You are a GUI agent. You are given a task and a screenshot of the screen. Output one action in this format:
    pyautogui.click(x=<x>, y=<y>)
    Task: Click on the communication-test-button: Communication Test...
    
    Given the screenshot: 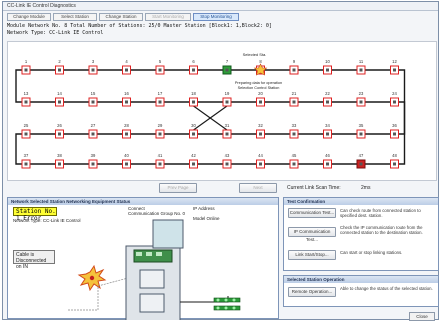 What is the action you would take?
    pyautogui.click(x=312, y=213)
    